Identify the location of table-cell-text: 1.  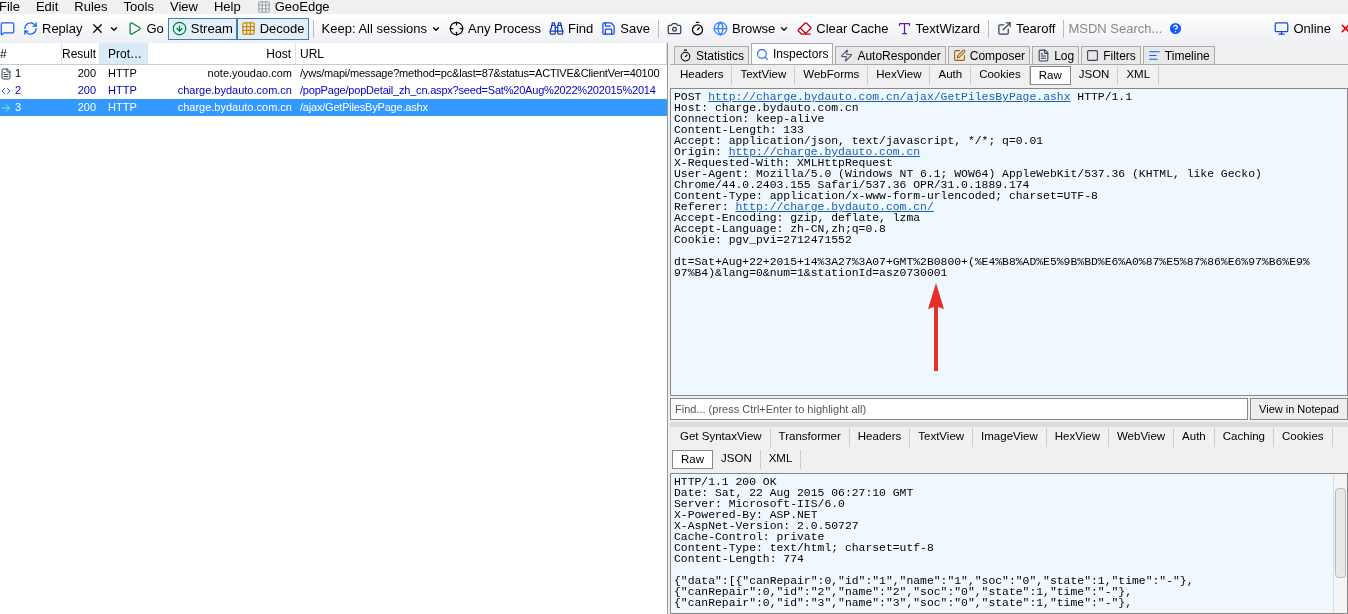
(18, 74).